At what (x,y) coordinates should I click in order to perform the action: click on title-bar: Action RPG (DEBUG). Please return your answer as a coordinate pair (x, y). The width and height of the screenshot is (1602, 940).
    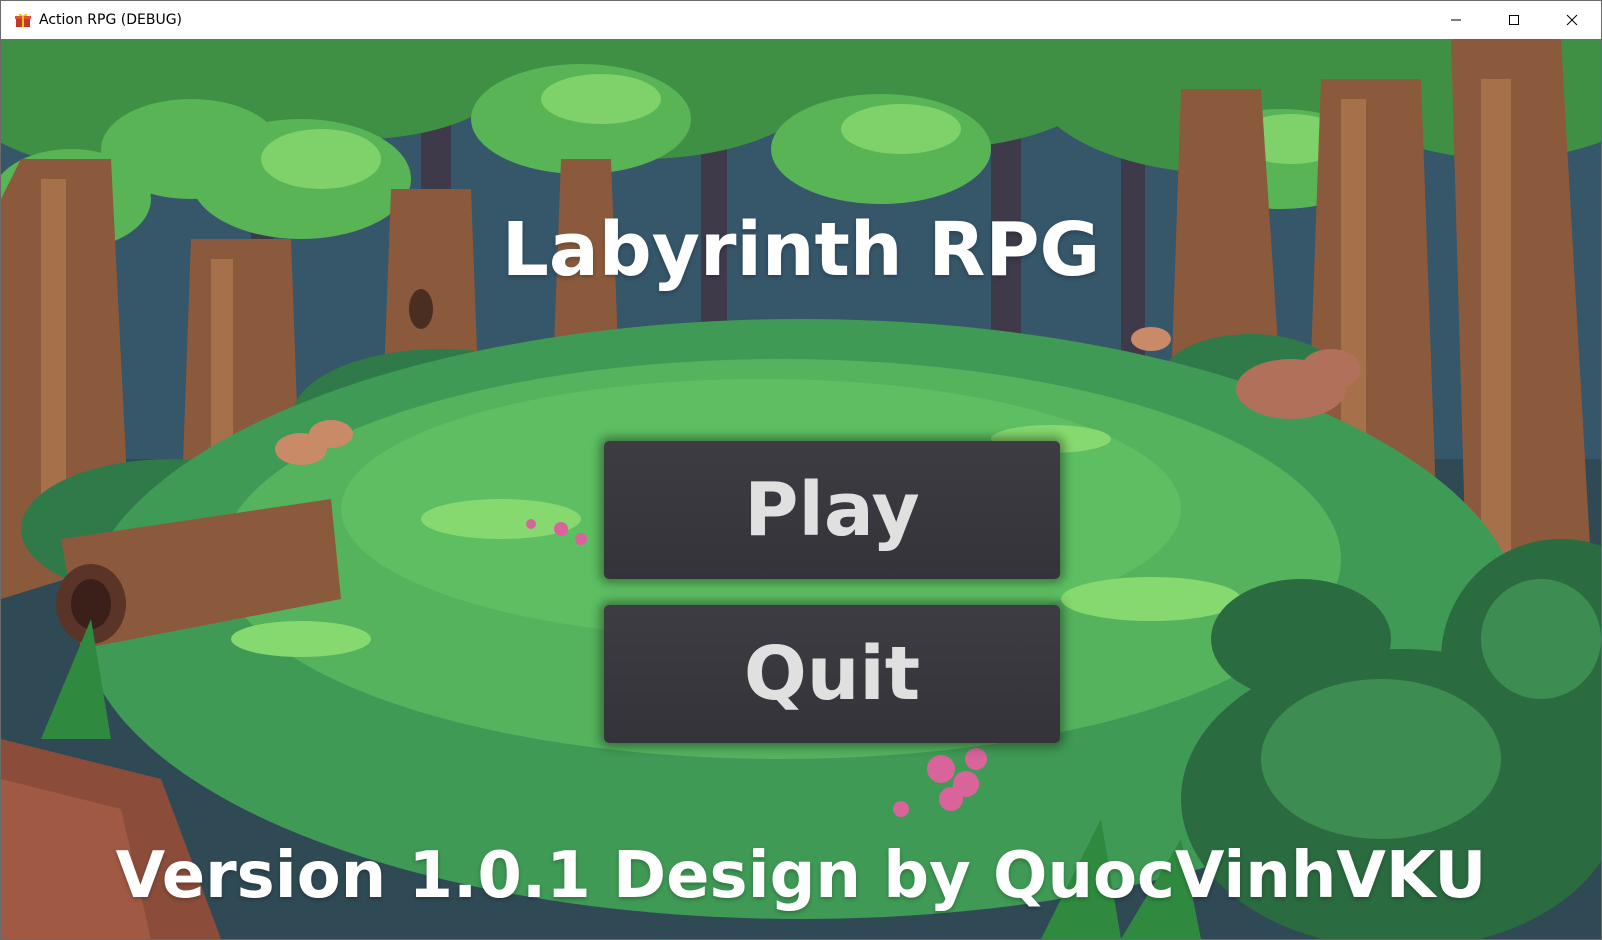
    Looking at the image, I should click on (801, 20).